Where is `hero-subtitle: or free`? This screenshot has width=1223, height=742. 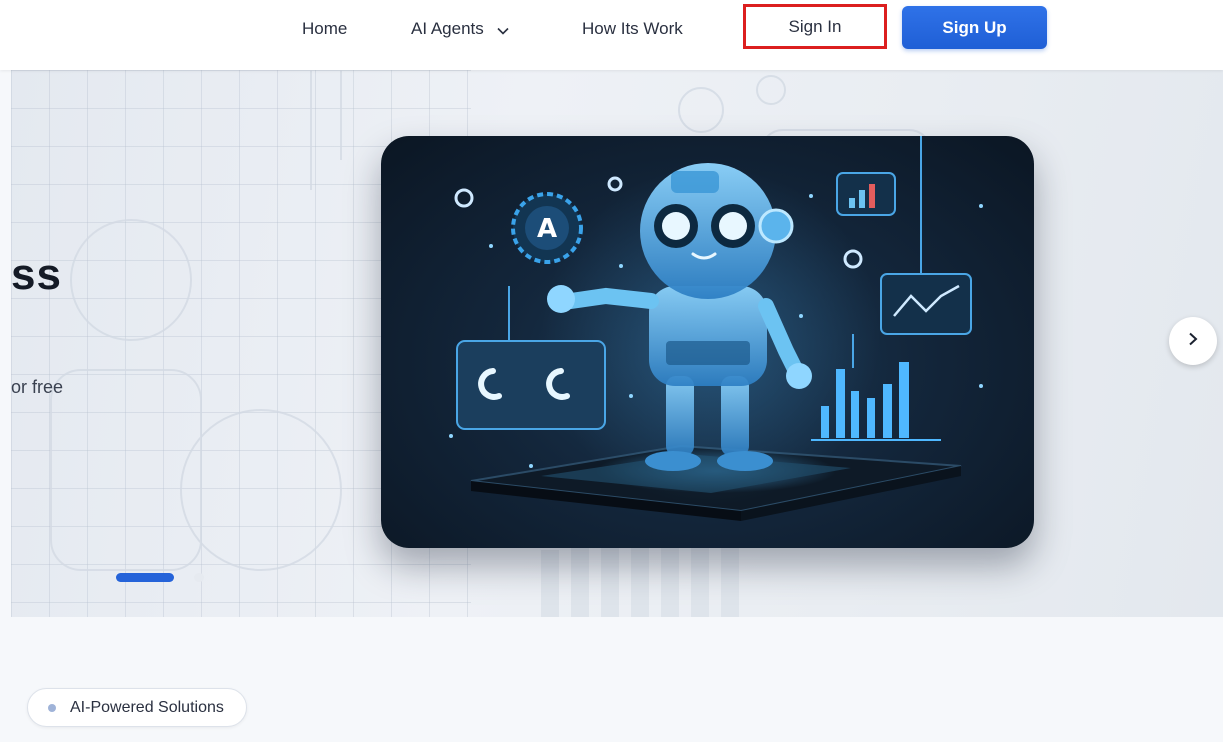 hero-subtitle: or free is located at coordinates (37, 387).